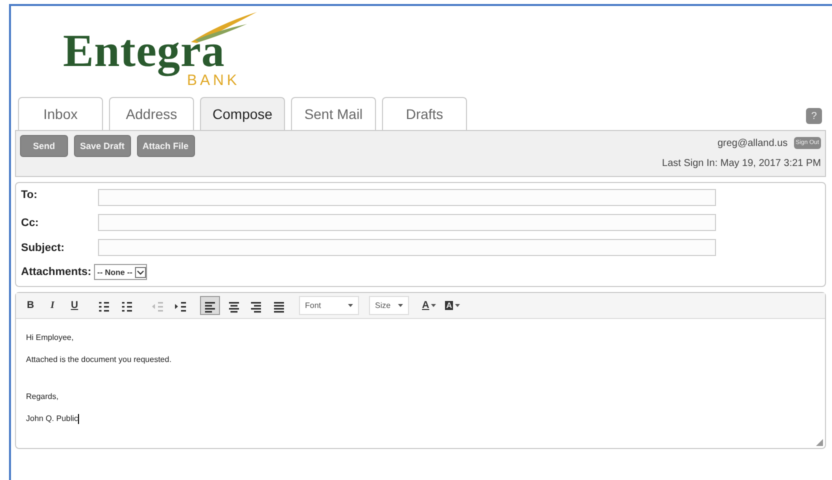 The image size is (832, 480). Describe the element at coordinates (52, 305) in the screenshot. I see `italic-button: I` at that location.